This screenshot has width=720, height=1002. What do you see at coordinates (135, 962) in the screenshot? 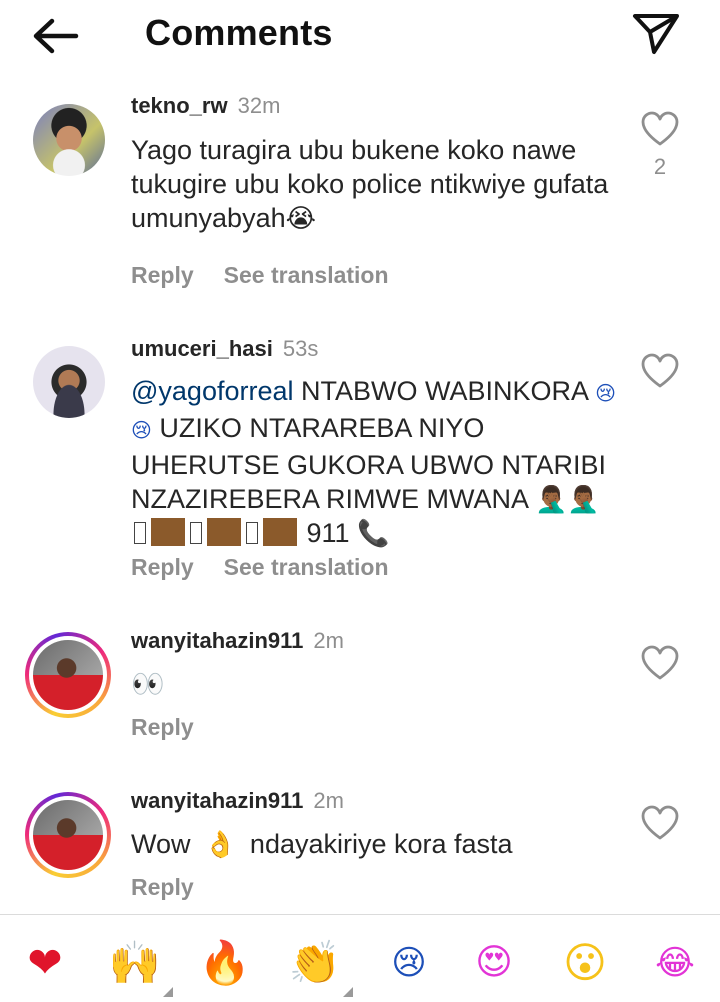
I see `raised-hands-icon: 🙌` at bounding box center [135, 962].